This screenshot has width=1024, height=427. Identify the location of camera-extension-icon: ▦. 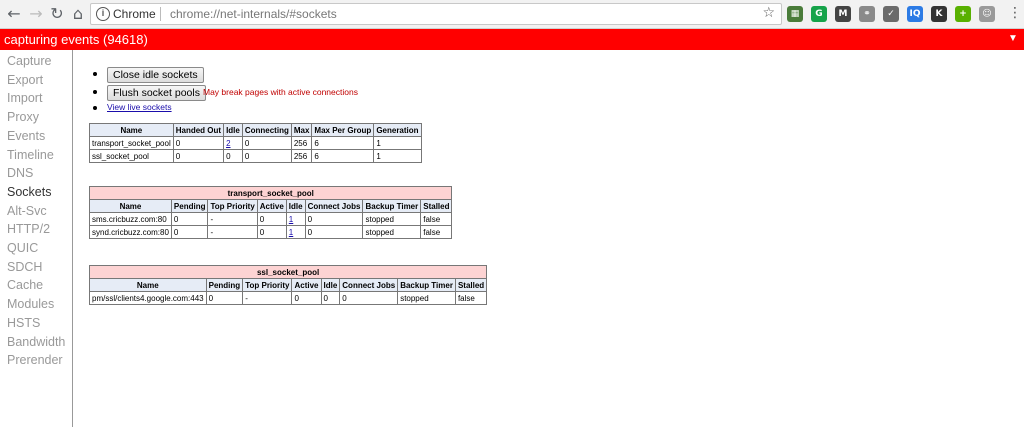
(795, 14).